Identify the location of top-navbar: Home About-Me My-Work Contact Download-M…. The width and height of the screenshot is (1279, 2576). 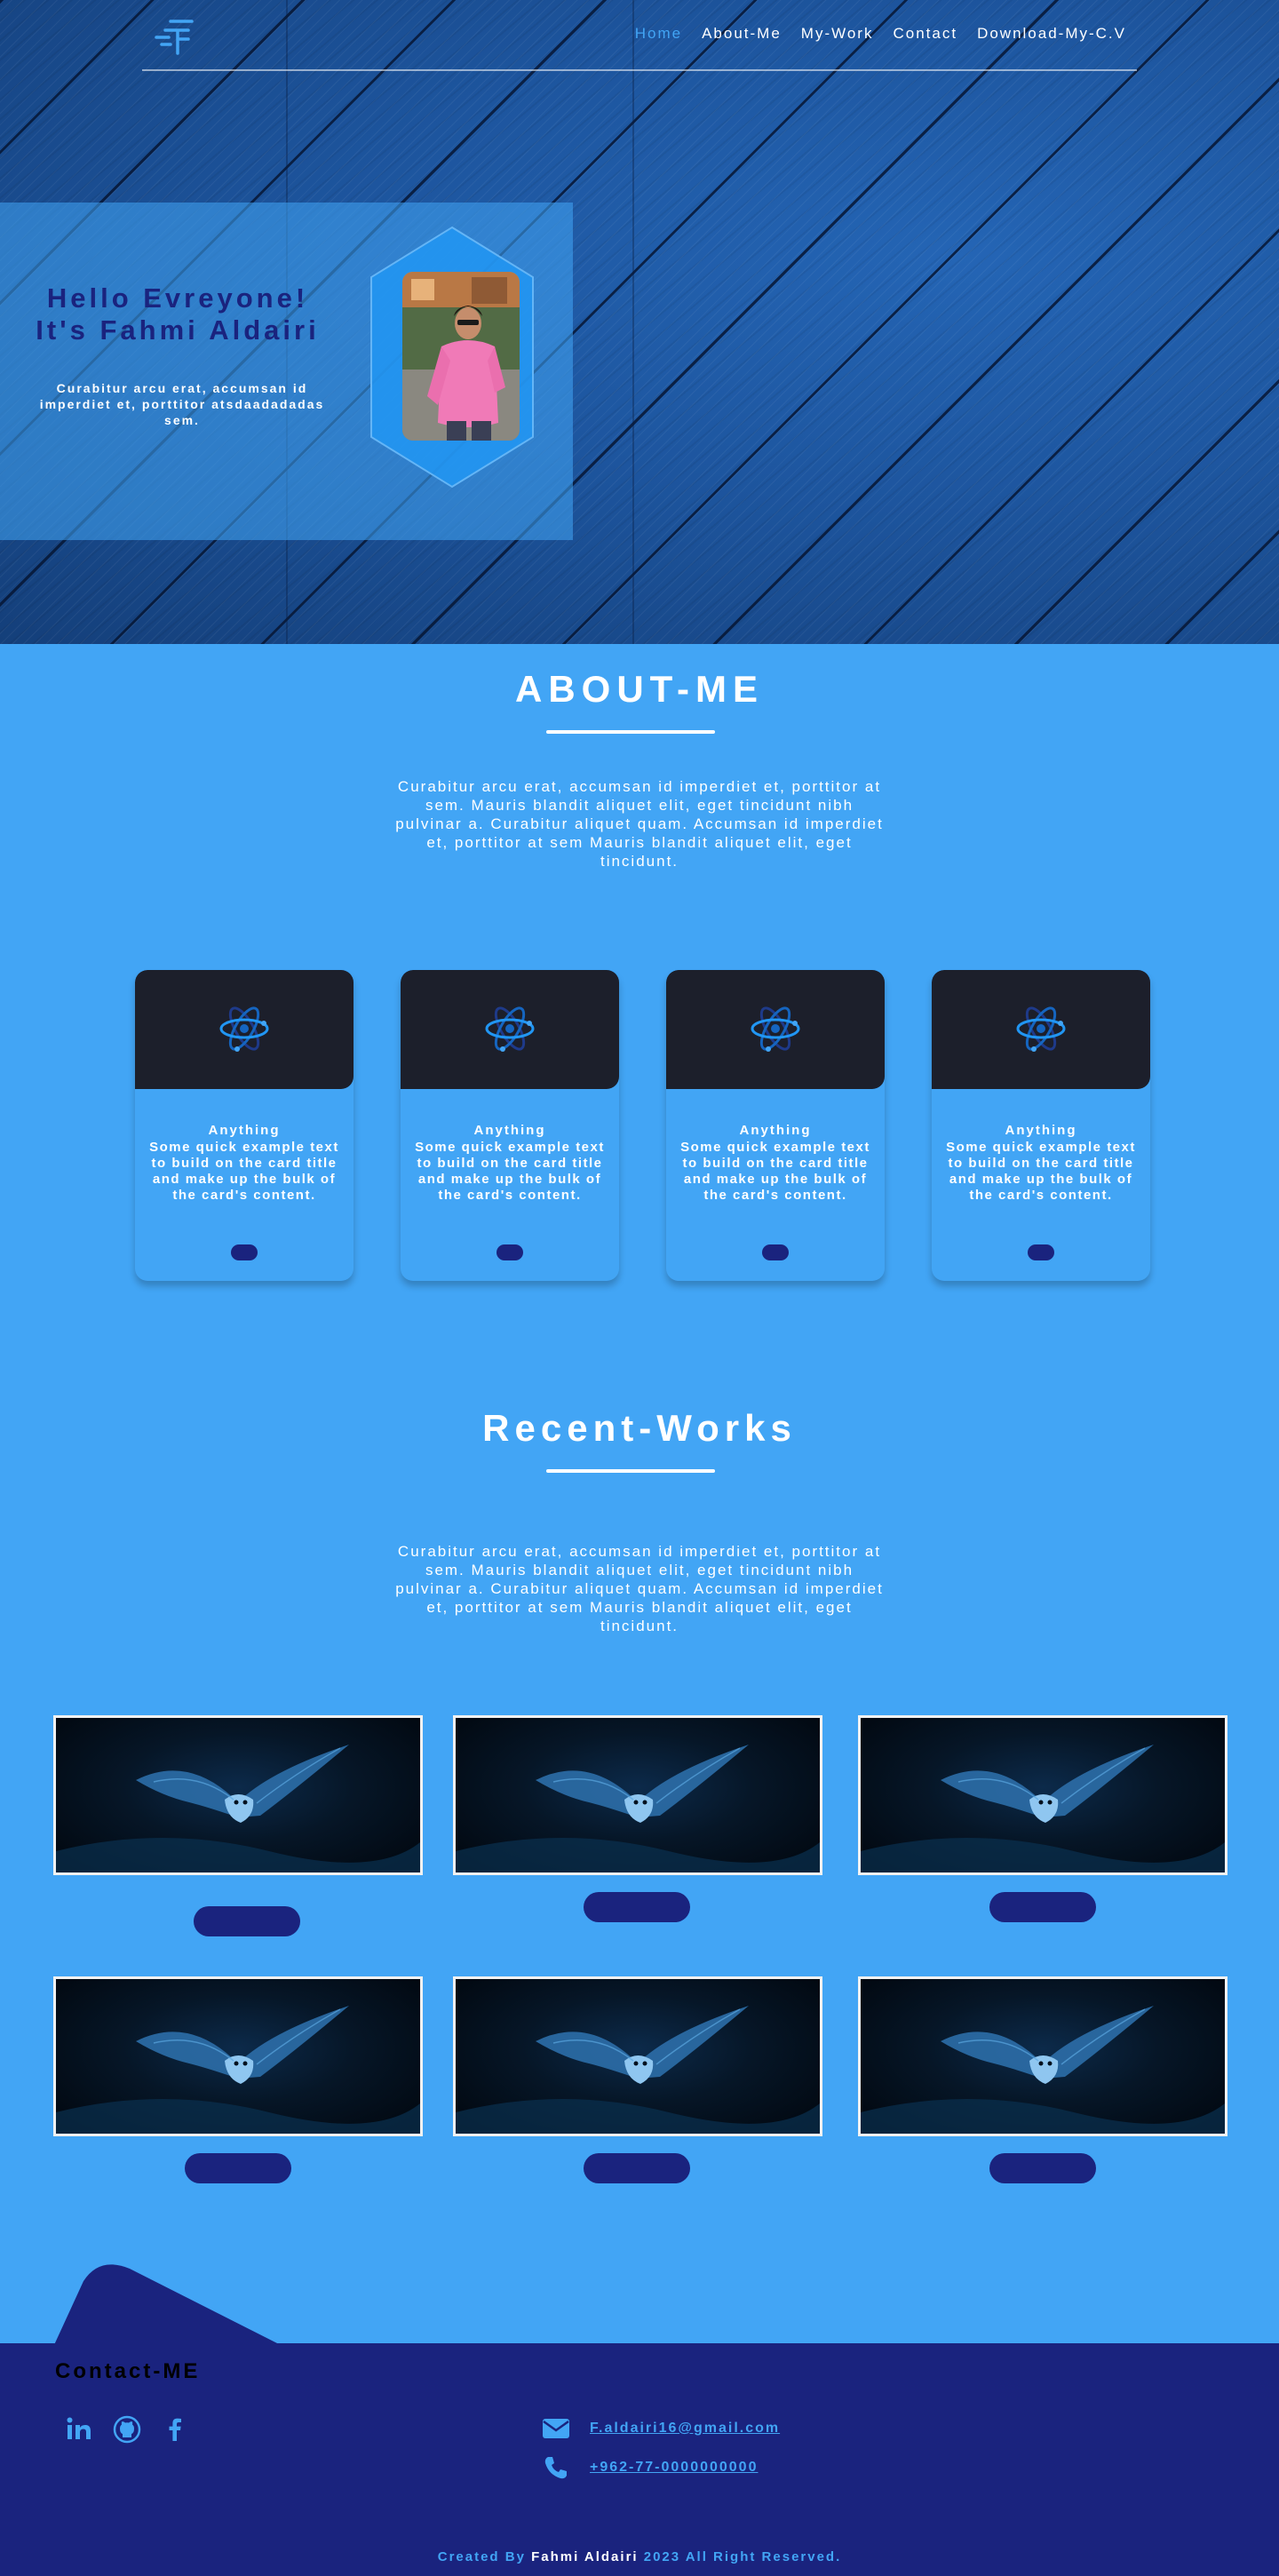
(639, 35).